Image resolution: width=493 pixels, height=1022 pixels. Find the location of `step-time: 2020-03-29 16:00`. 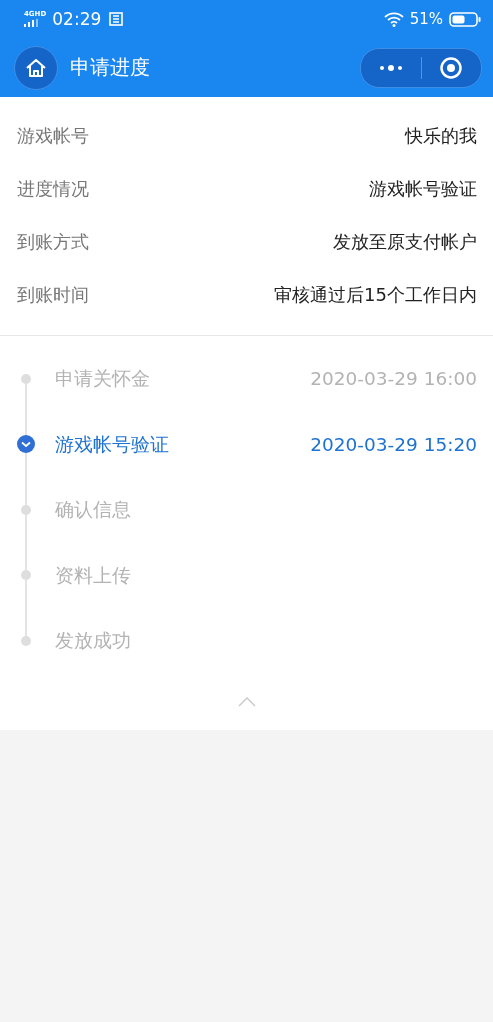

step-time: 2020-03-29 16:00 is located at coordinates (393, 379).